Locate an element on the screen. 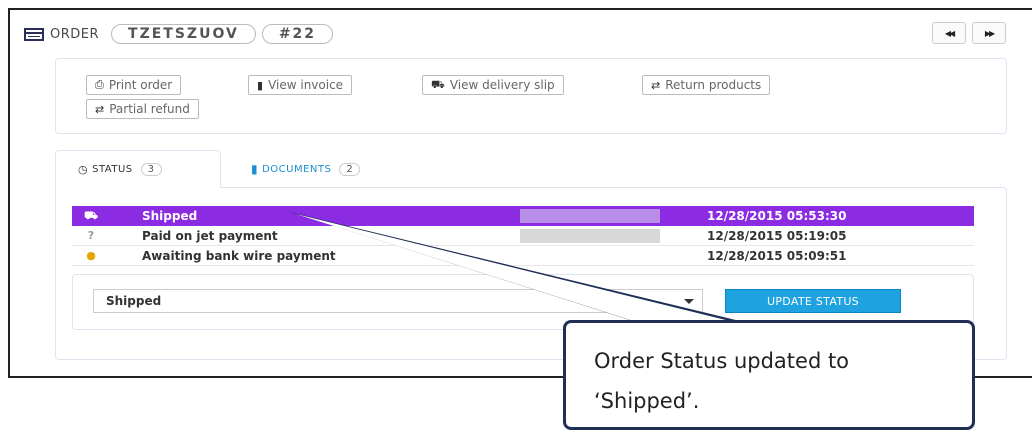 This screenshot has width=1032, height=430. history-status: Shipped is located at coordinates (170, 216).